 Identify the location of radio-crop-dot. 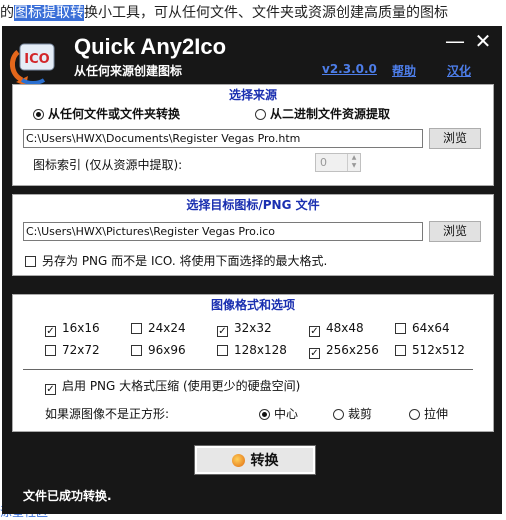
(338, 414).